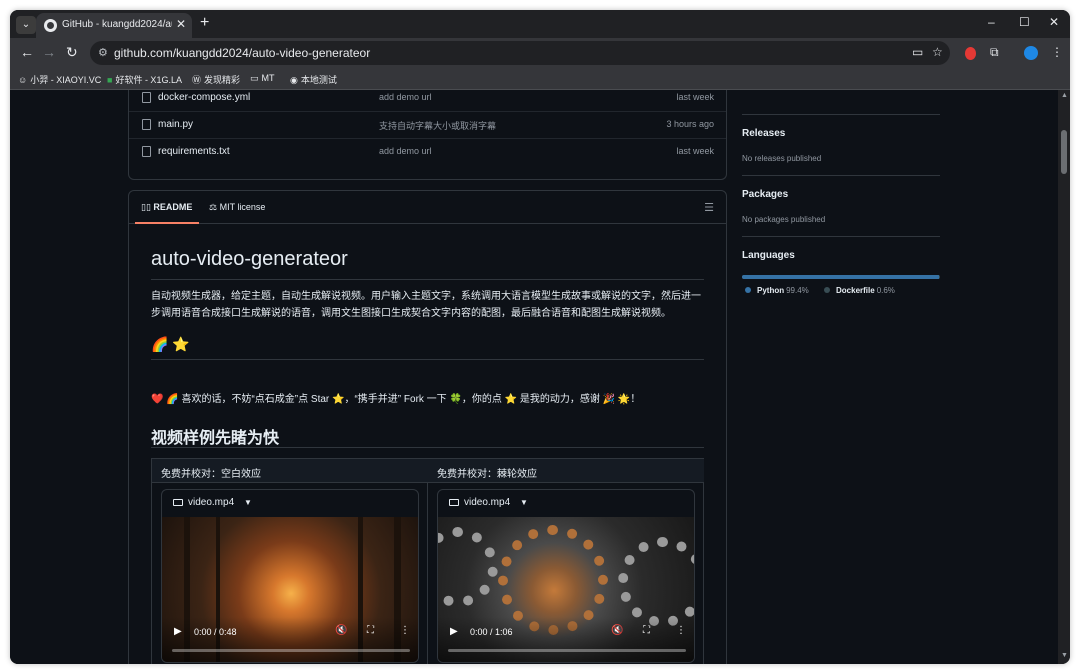 The image size is (1080, 672). What do you see at coordinates (254, 78) in the screenshot?
I see `folder-icon: ▭` at bounding box center [254, 78].